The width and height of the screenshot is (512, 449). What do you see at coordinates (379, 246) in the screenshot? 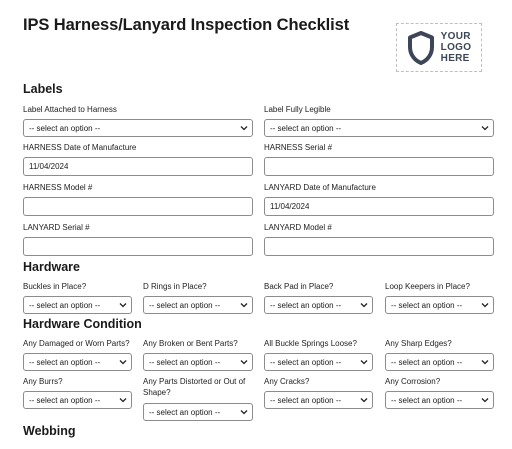
I see `lanyard-model-input` at bounding box center [379, 246].